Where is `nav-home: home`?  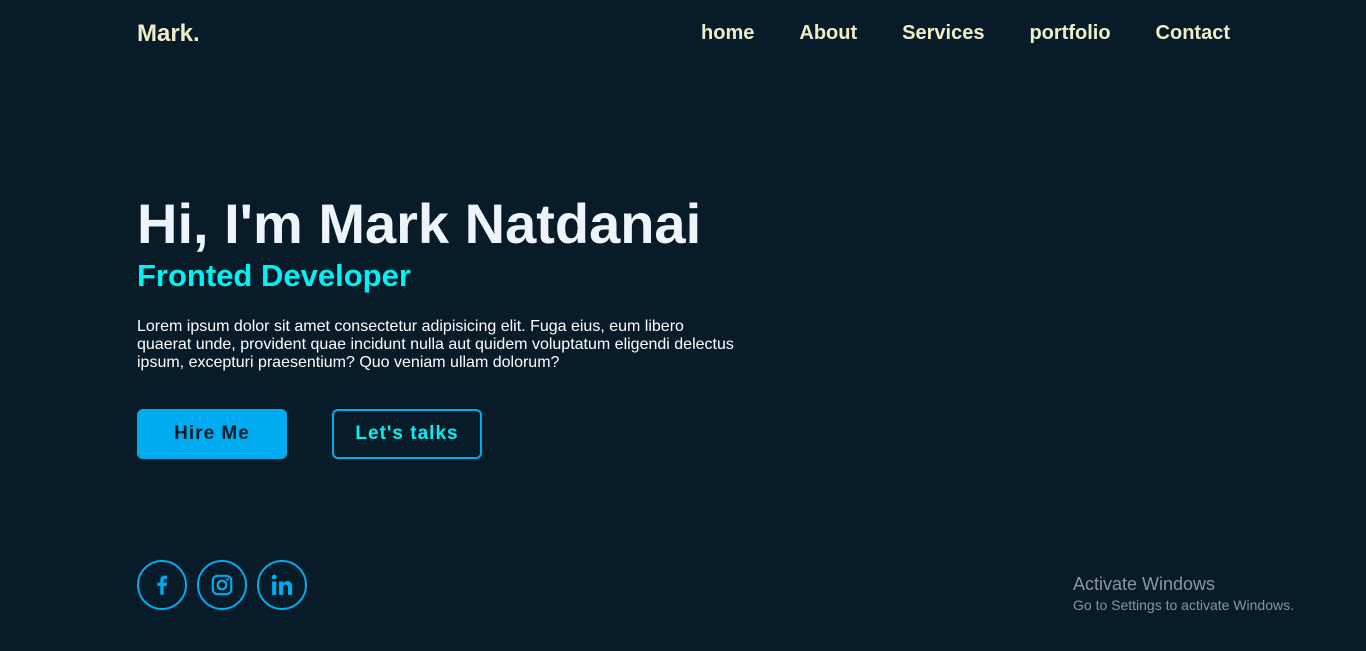 nav-home: home is located at coordinates (727, 33).